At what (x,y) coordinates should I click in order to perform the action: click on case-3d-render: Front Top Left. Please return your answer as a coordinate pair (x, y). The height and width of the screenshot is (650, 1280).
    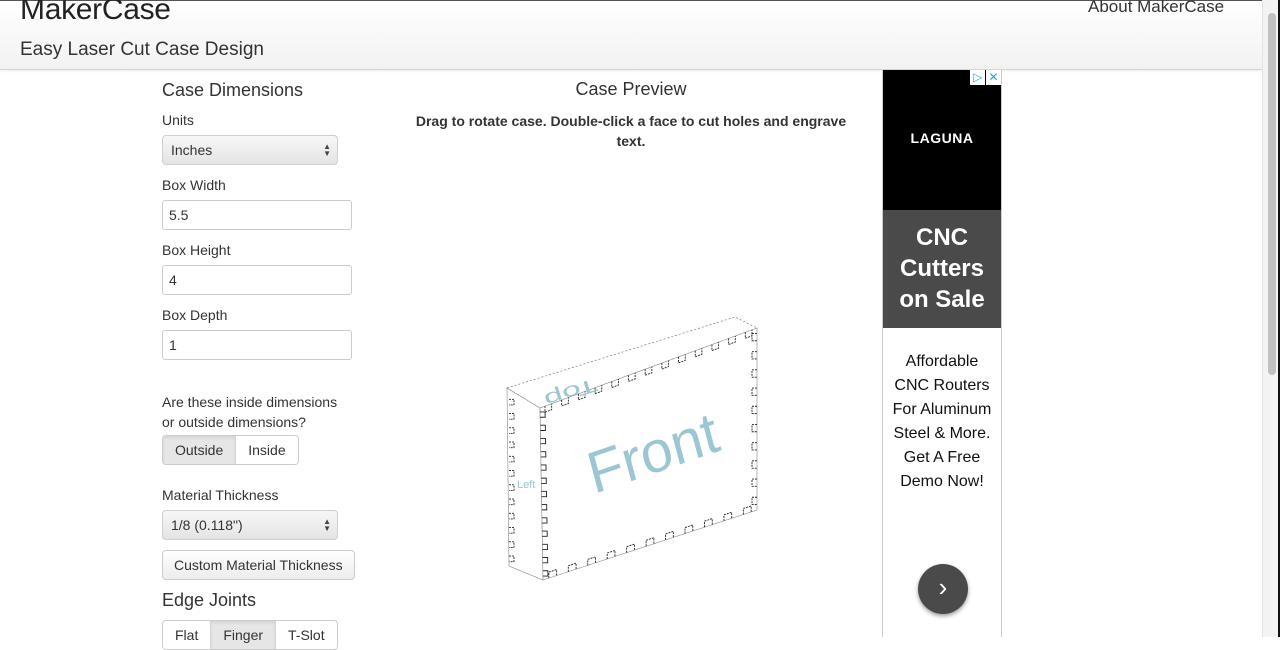
    Looking at the image, I should click on (635, 445).